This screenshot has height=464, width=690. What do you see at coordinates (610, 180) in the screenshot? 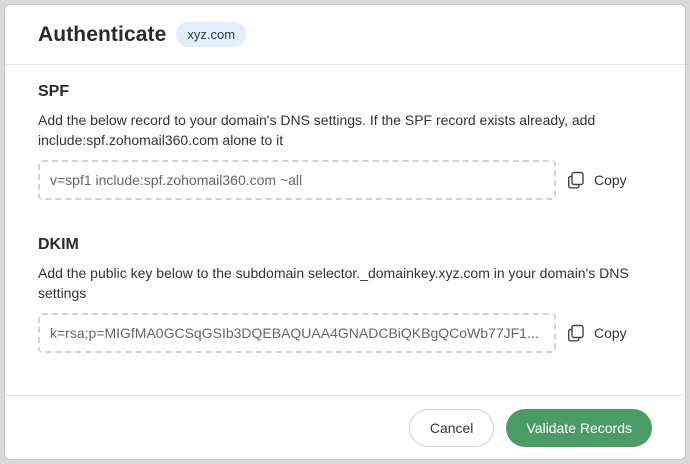
I see `spf-copy-label: Copy` at bounding box center [610, 180].